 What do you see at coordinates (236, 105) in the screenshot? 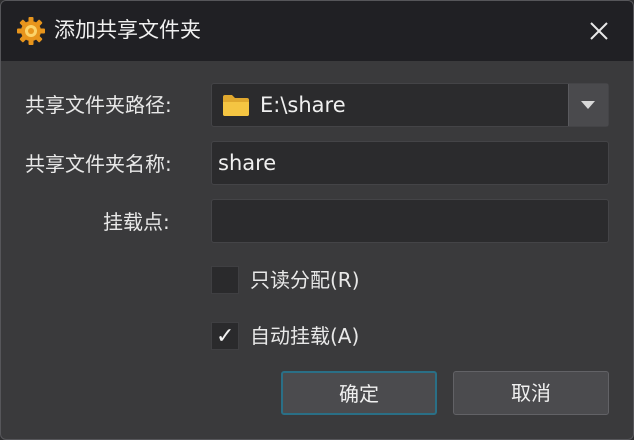
I see `folder-icon` at bounding box center [236, 105].